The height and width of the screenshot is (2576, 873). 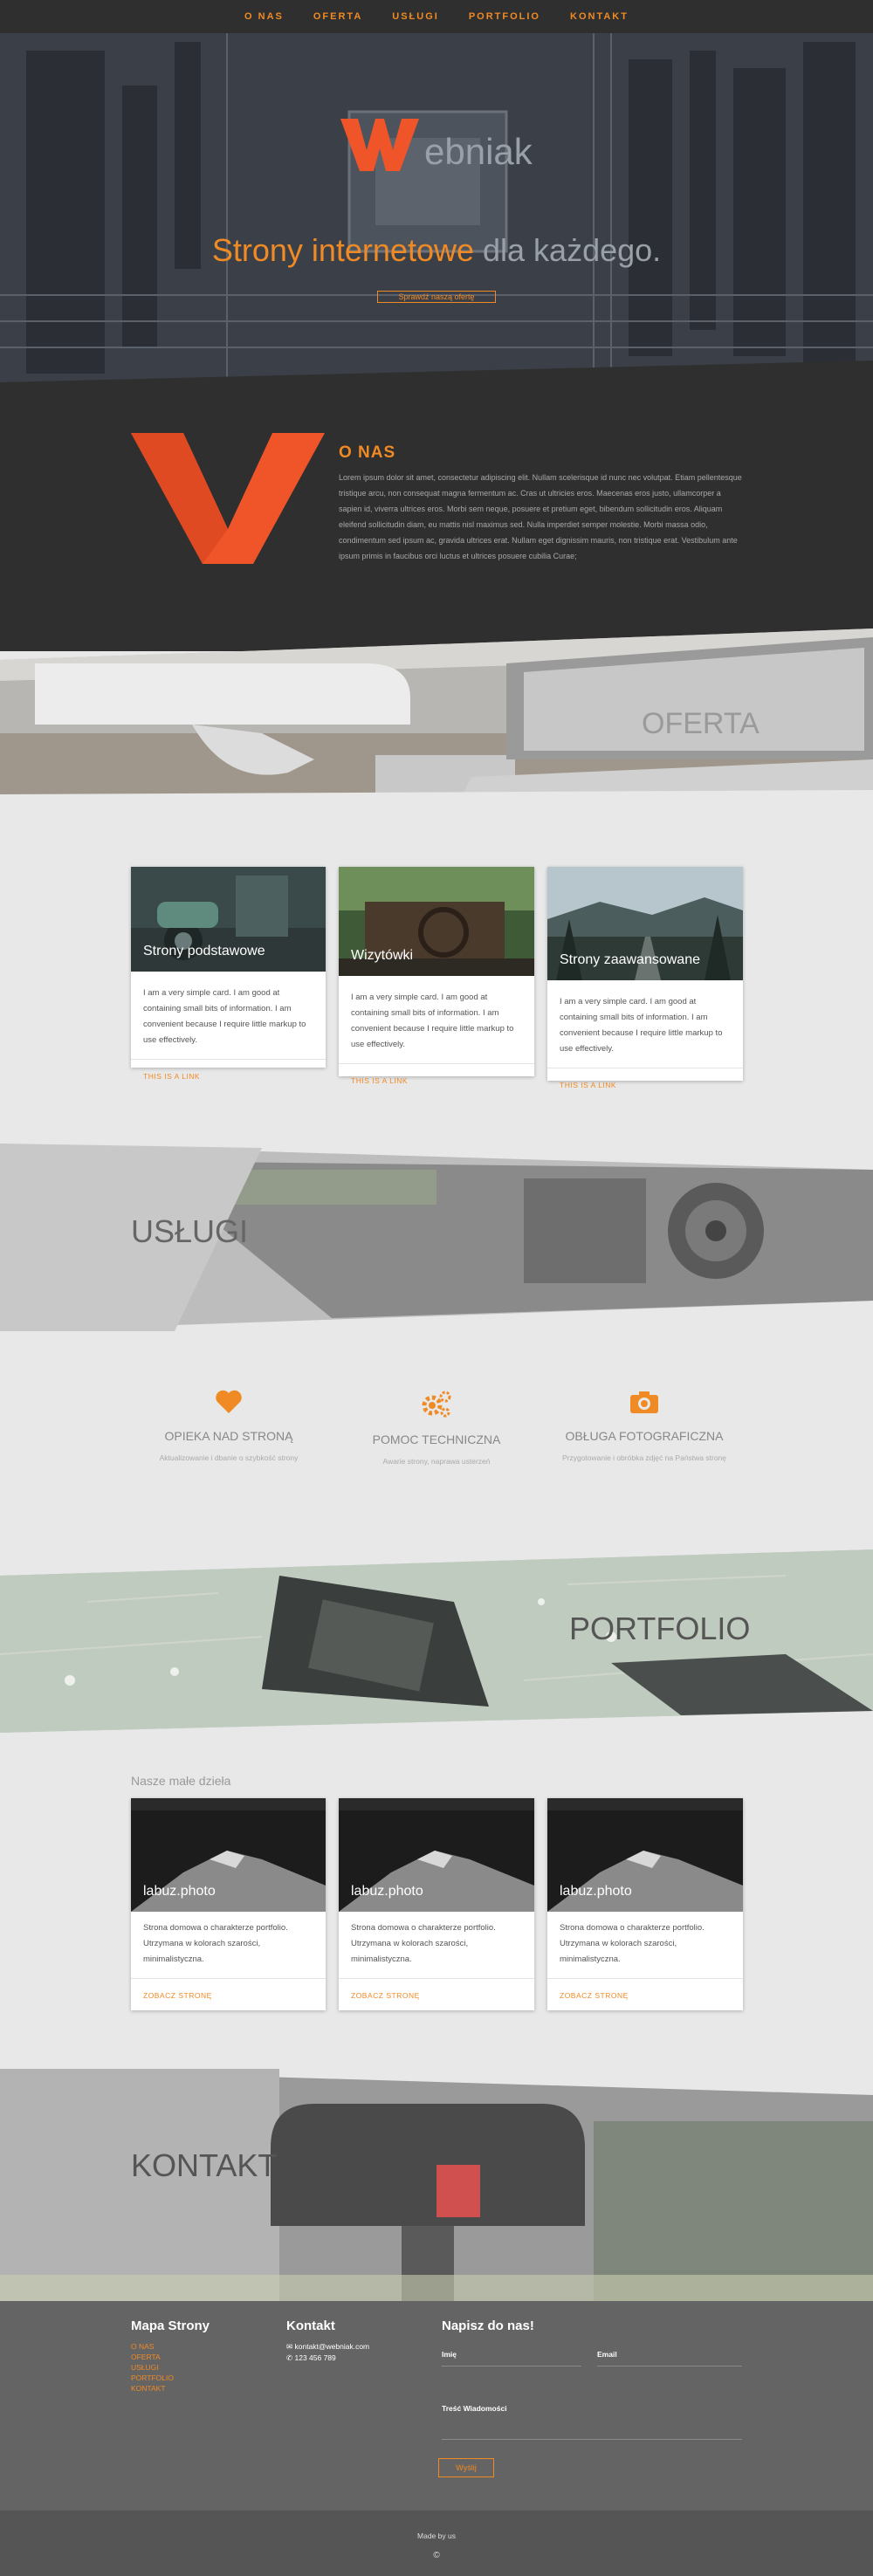 I want to click on hero-title-highlight: Strony internetowe, so click(x=342, y=250).